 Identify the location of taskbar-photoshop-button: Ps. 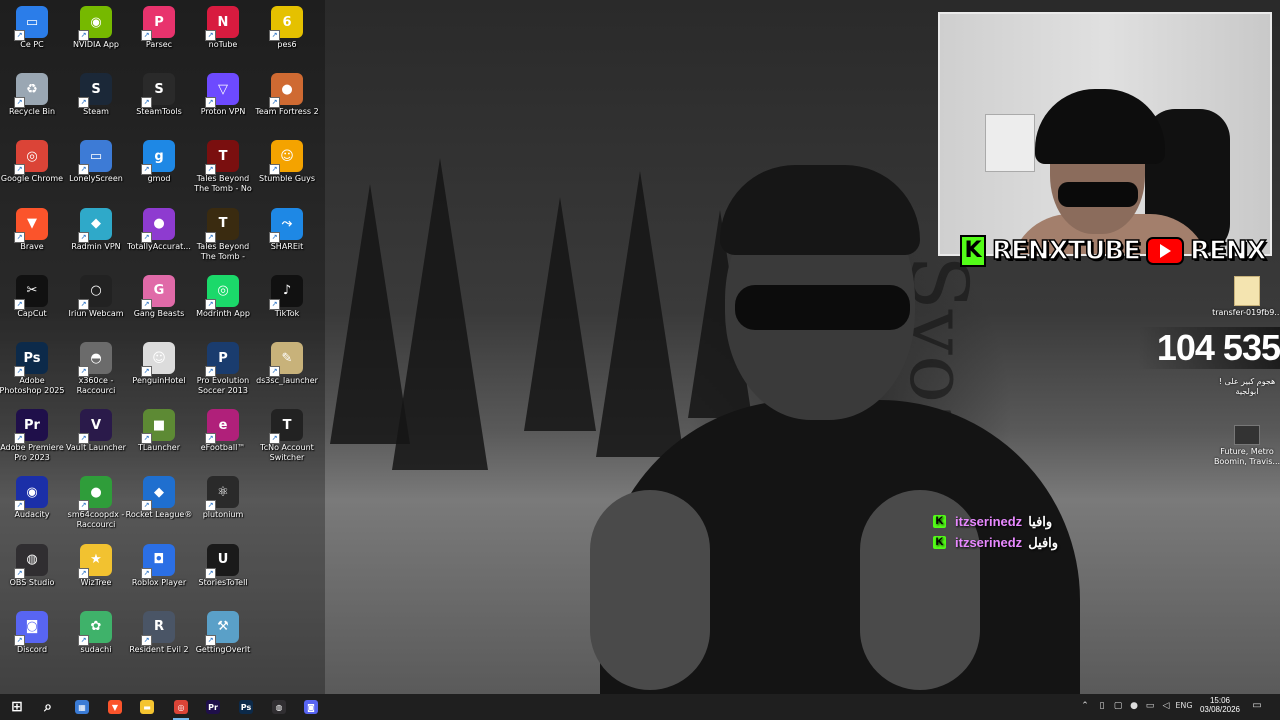
(246, 707).